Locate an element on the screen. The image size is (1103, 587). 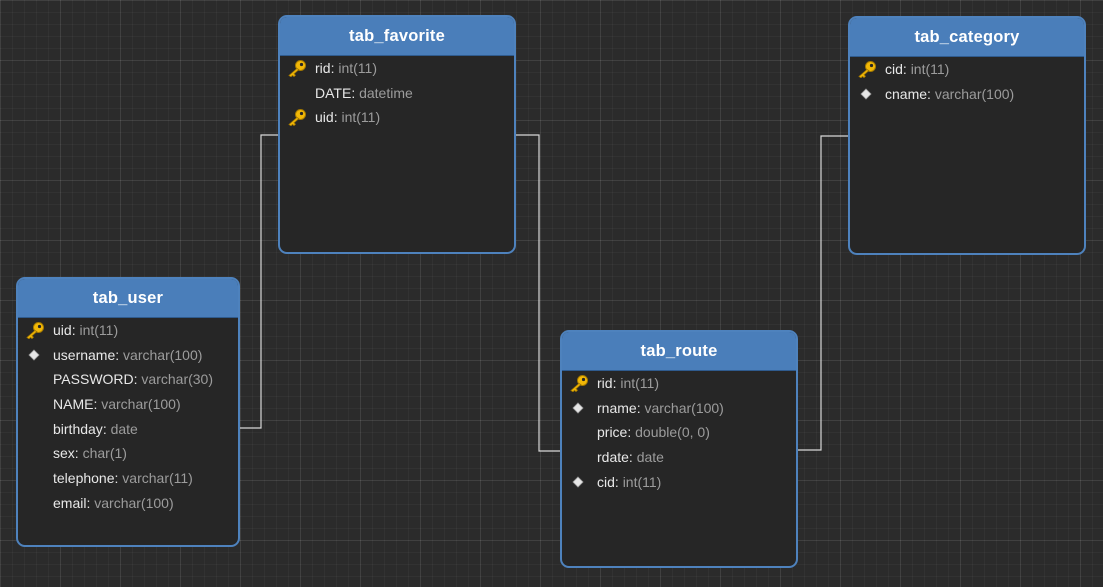
field-name: price is located at coordinates (612, 432).